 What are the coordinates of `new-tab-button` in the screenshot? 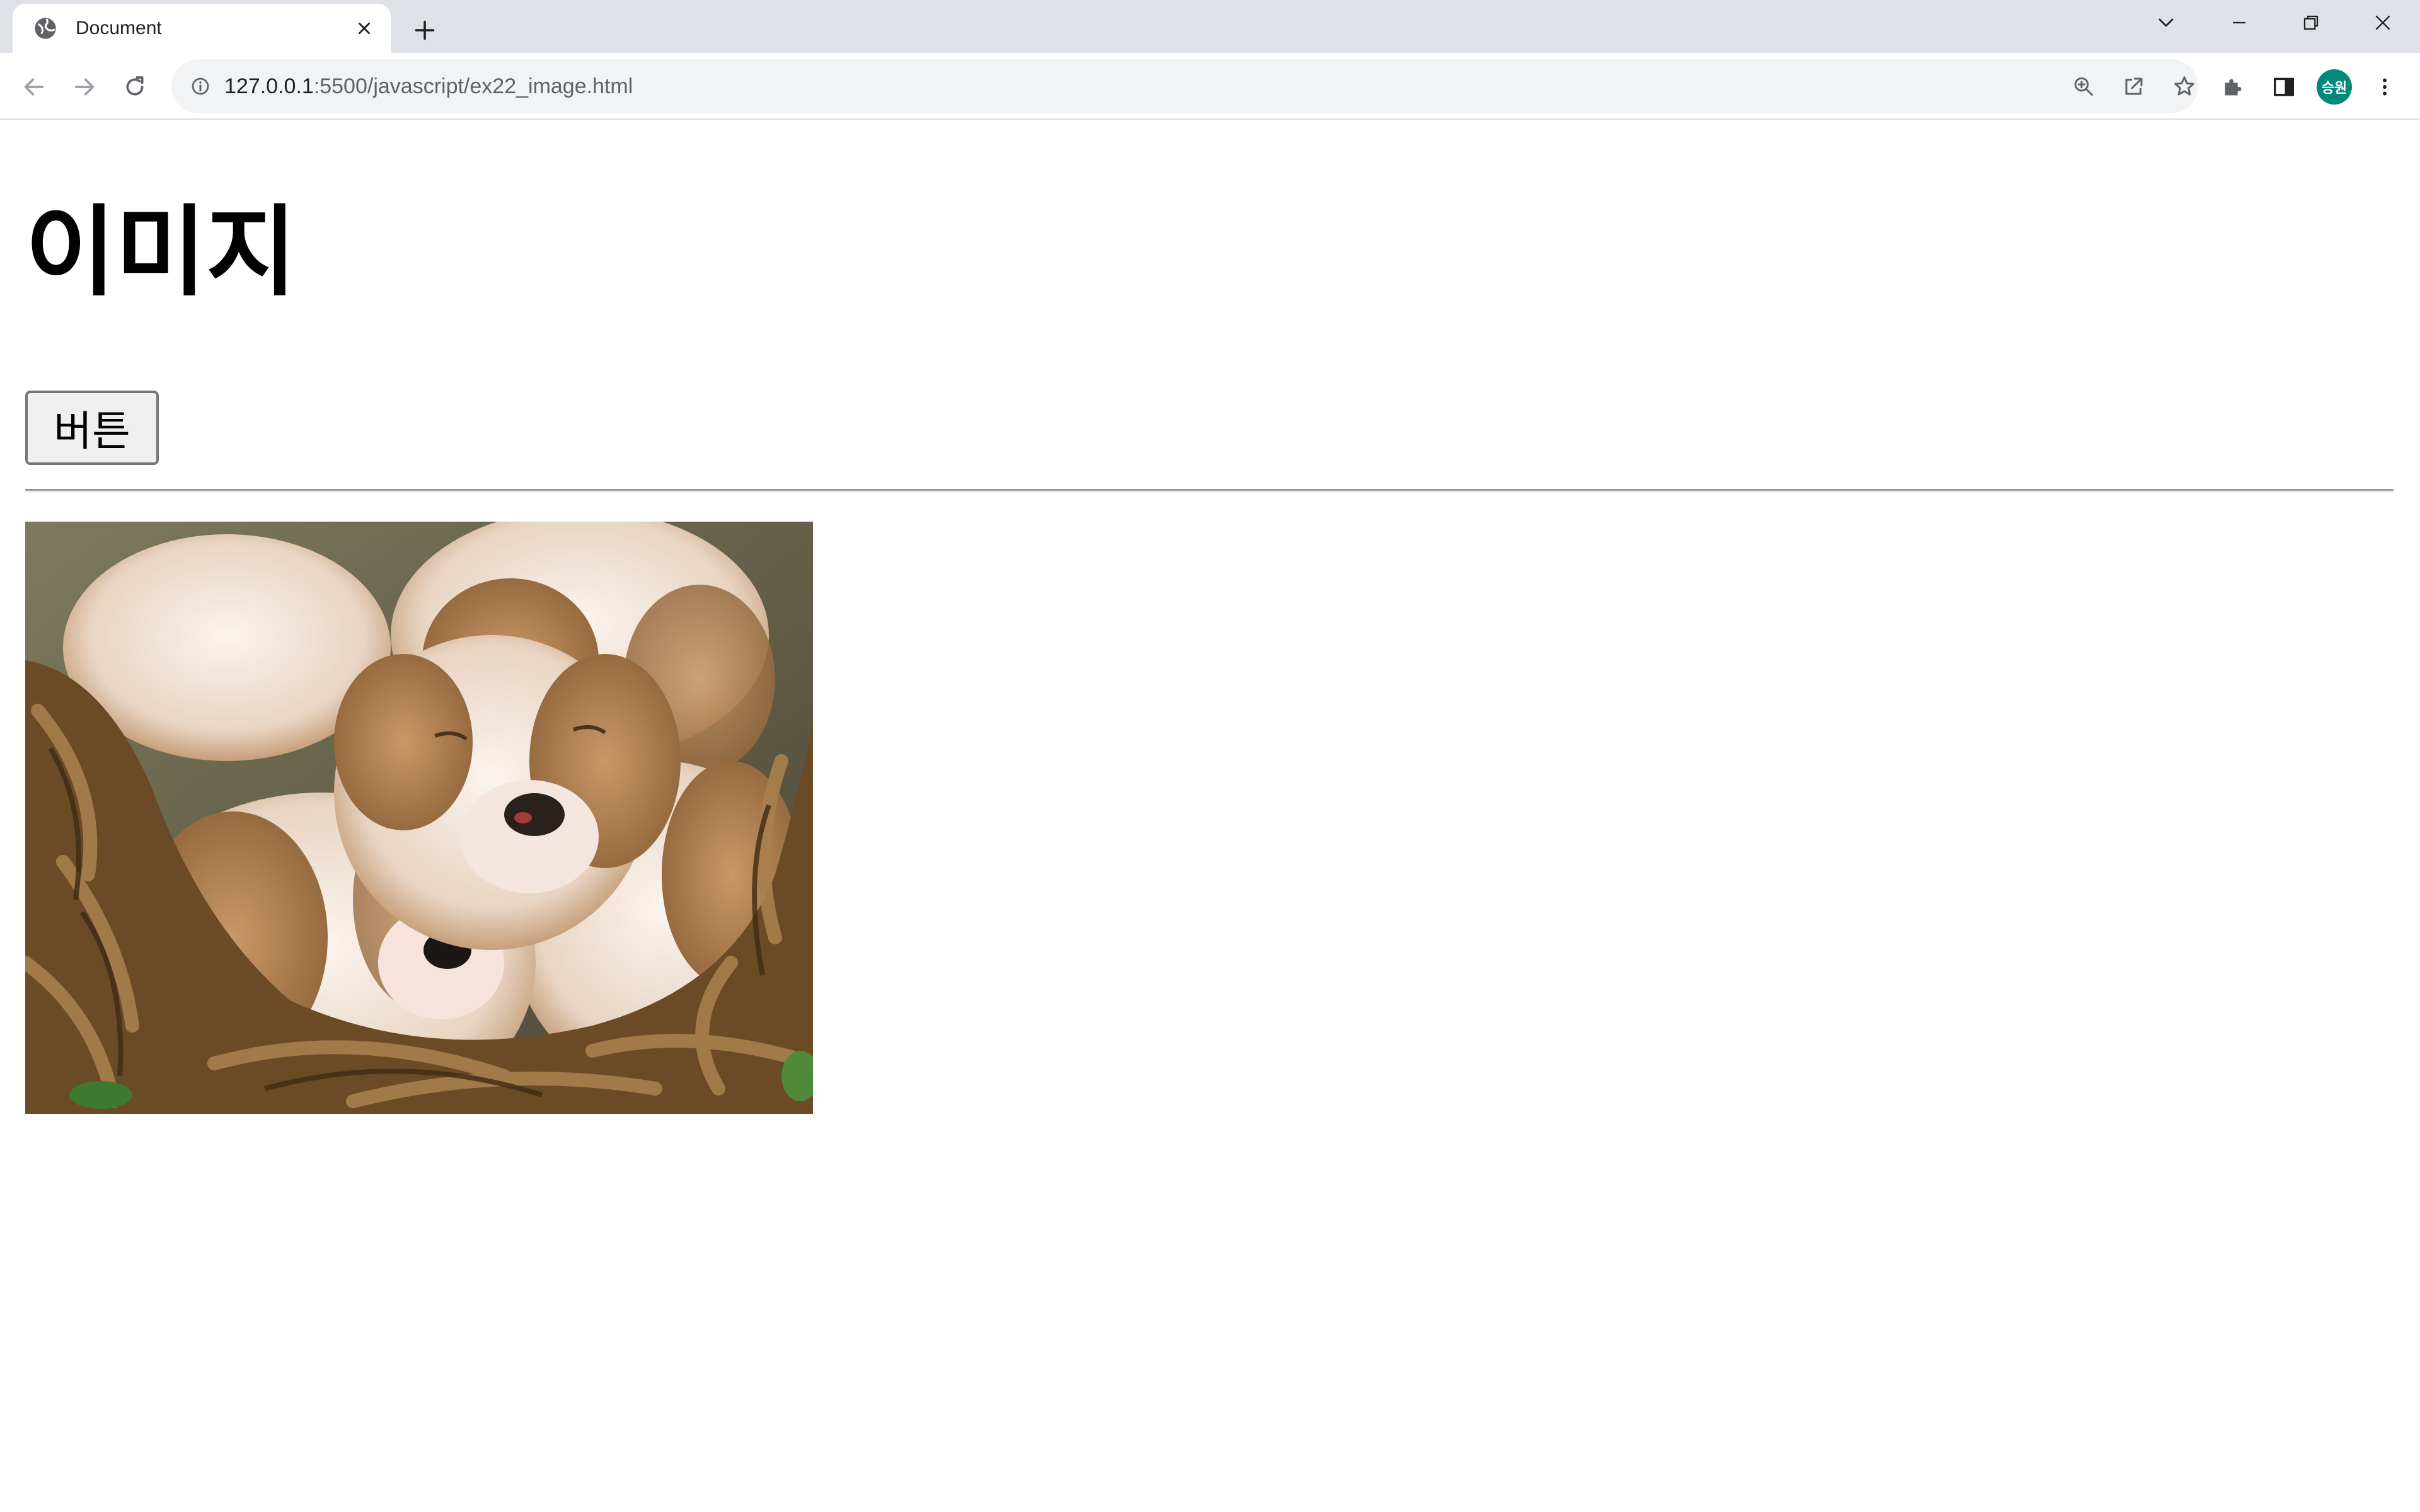 It's located at (425, 30).